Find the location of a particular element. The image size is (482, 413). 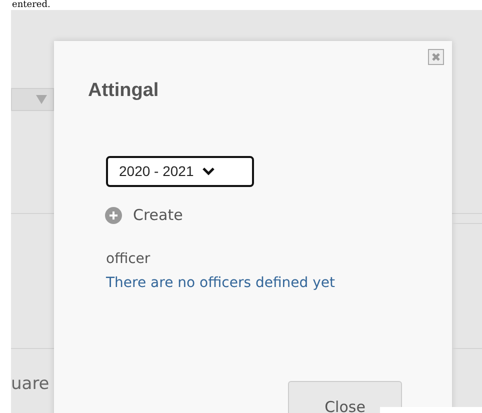

close-icon is located at coordinates (436, 57).